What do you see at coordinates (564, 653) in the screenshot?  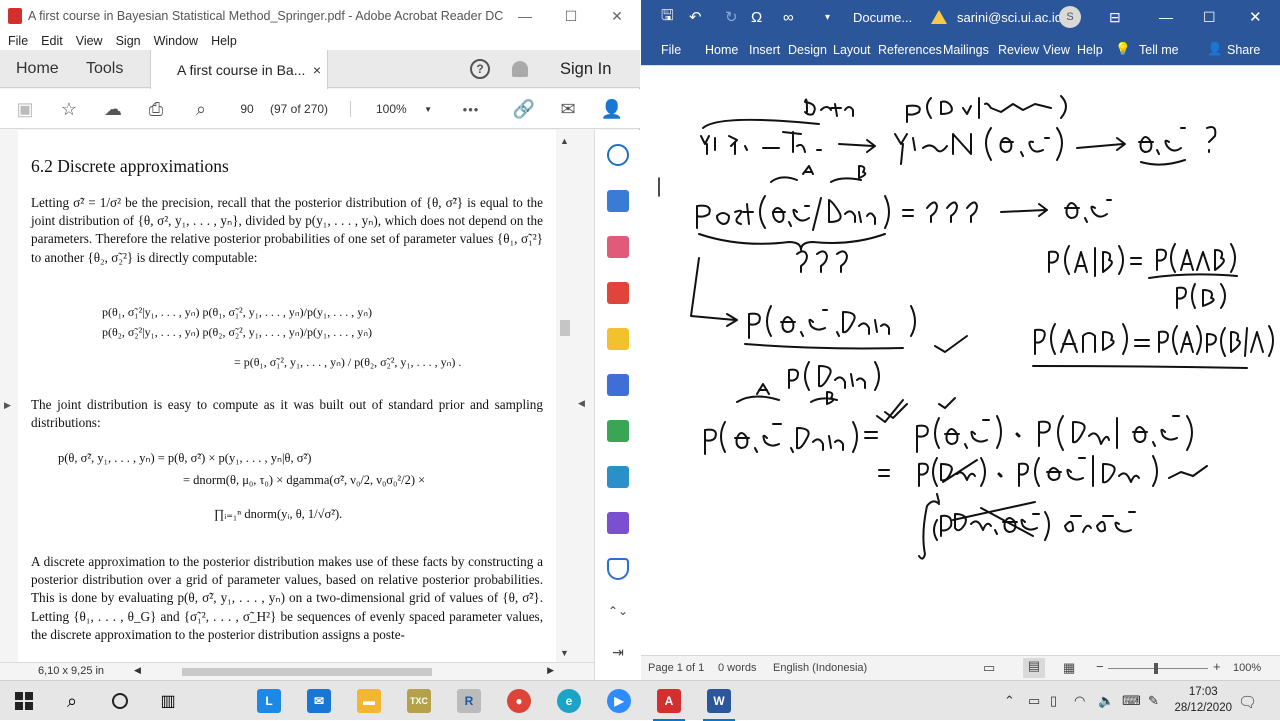 I see `scroll-down-icon: ▼` at bounding box center [564, 653].